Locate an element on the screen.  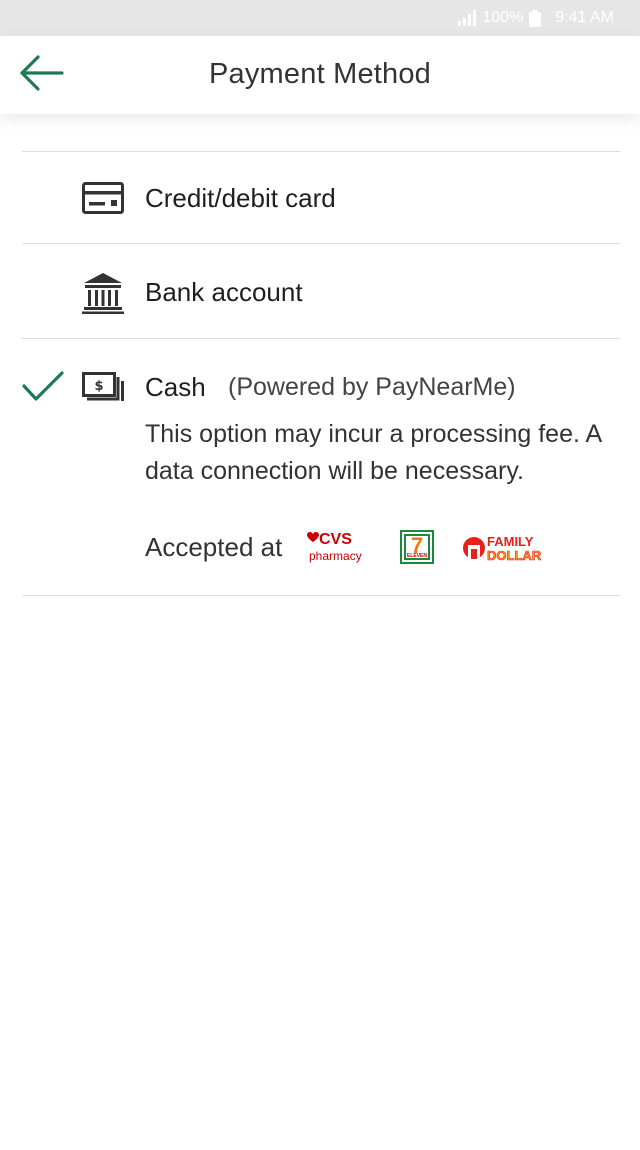
status-right: 100% 9:41 AM is located at coordinates (536, 18).